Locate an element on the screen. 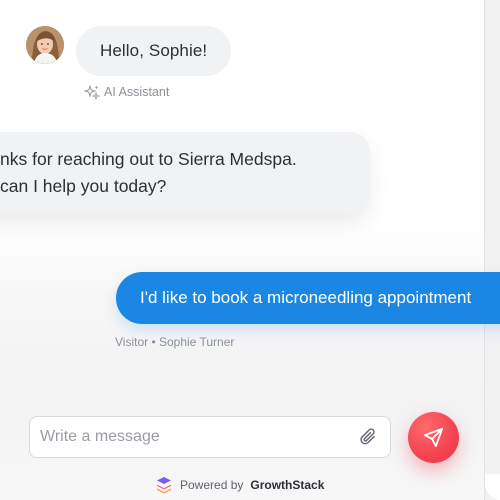 Image resolution: width=500 pixels, height=500 pixels. powered-by: Powered by GrowthStack is located at coordinates (239, 485).